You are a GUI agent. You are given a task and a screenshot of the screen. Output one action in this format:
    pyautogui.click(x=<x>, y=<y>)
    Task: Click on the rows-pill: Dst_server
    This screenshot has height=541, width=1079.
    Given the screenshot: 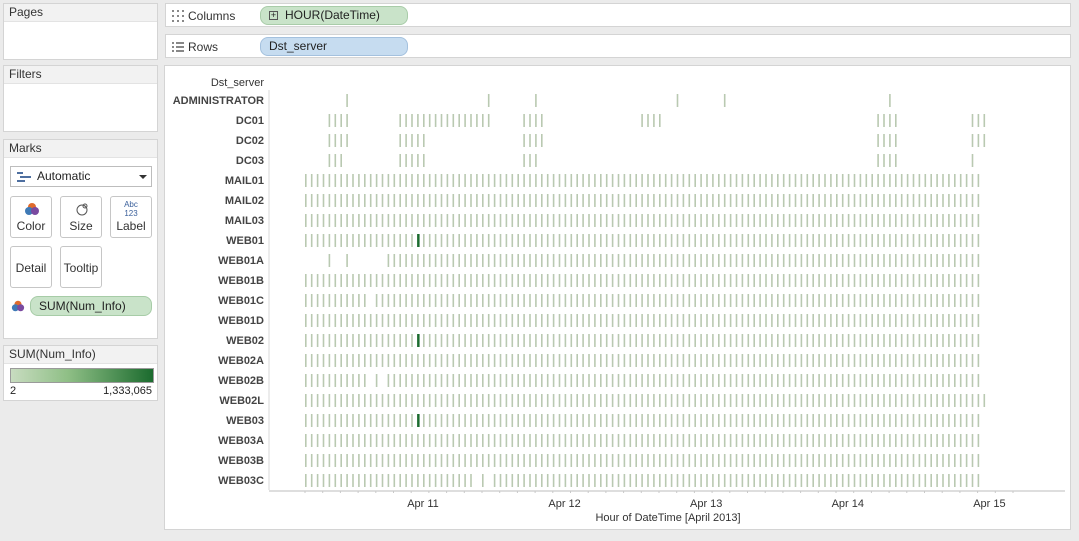 What is the action you would take?
    pyautogui.click(x=334, y=46)
    